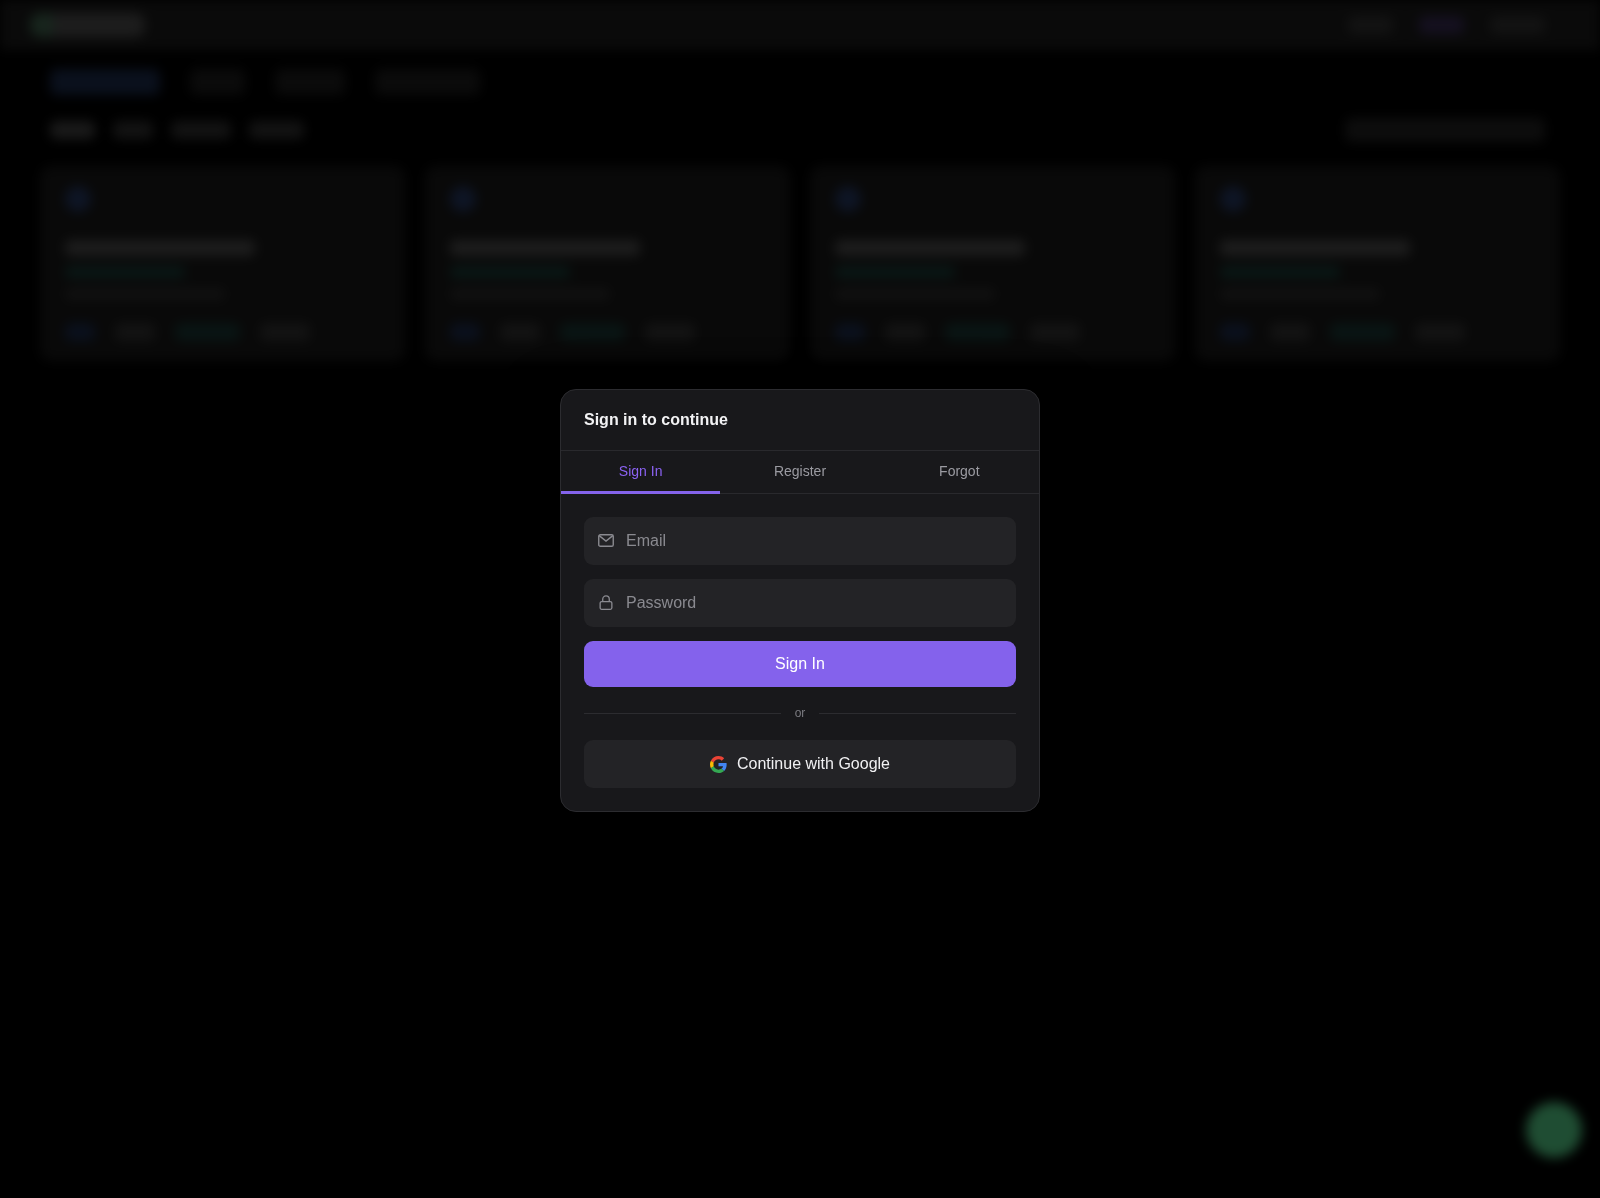  What do you see at coordinates (959, 472) in the screenshot?
I see `tab: Forgot` at bounding box center [959, 472].